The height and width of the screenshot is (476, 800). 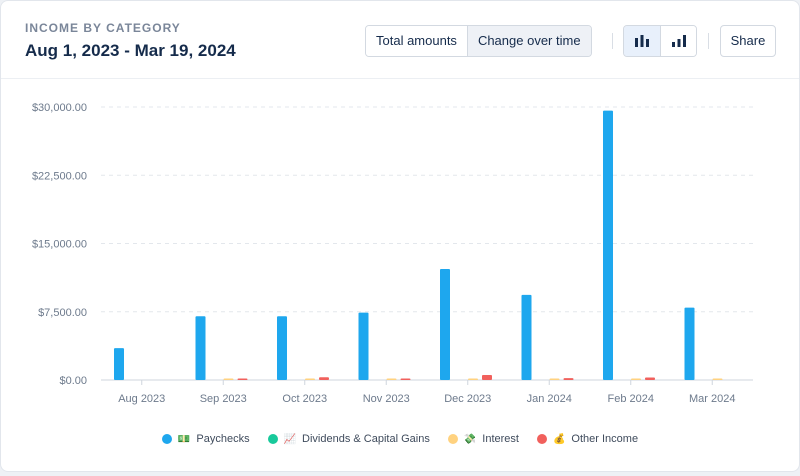 I want to click on y-tick-label: $7,500.00, so click(x=62, y=313).